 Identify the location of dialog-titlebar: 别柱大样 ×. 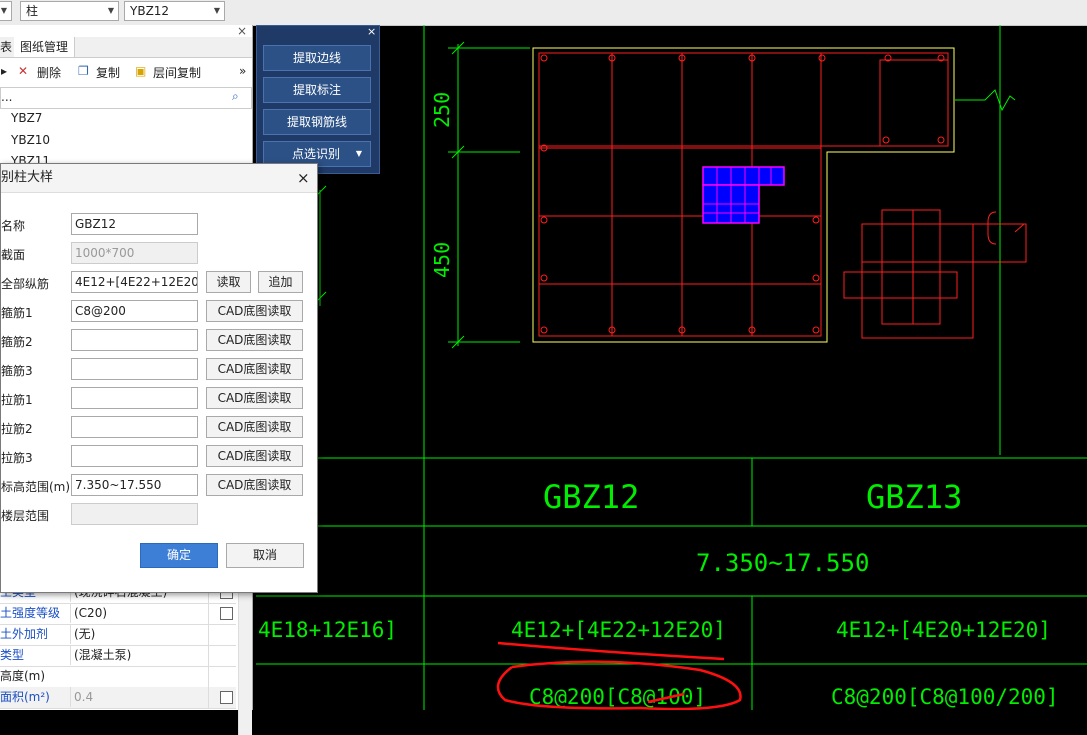
(159, 178).